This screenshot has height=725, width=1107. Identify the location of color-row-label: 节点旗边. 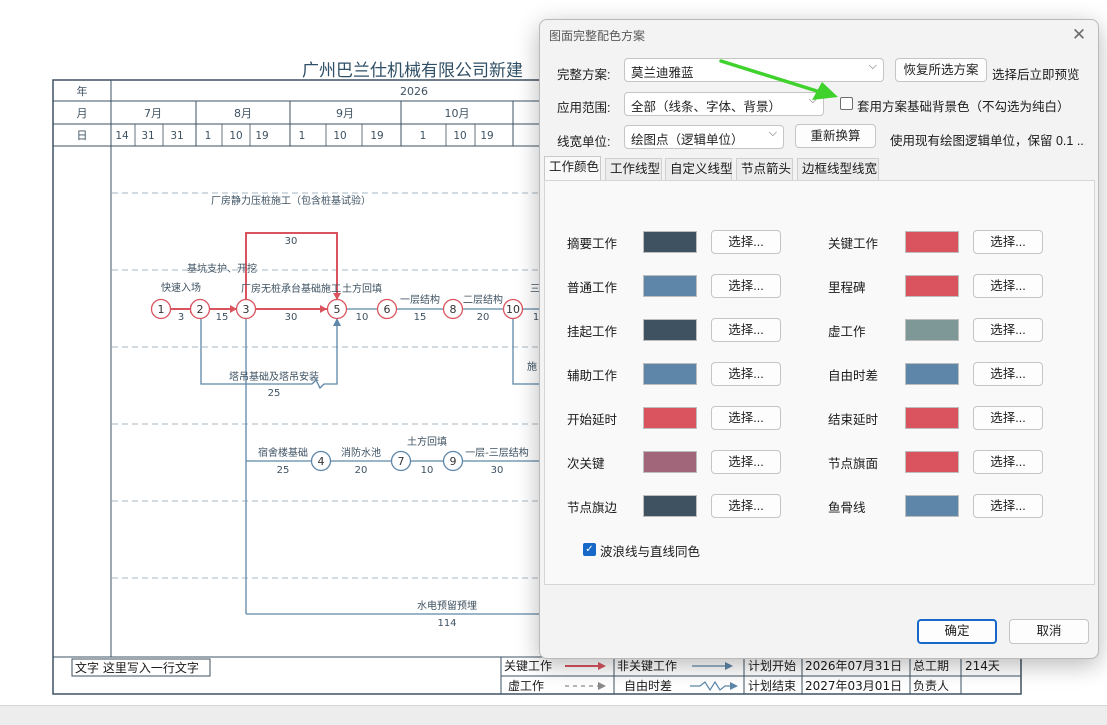
(592, 508).